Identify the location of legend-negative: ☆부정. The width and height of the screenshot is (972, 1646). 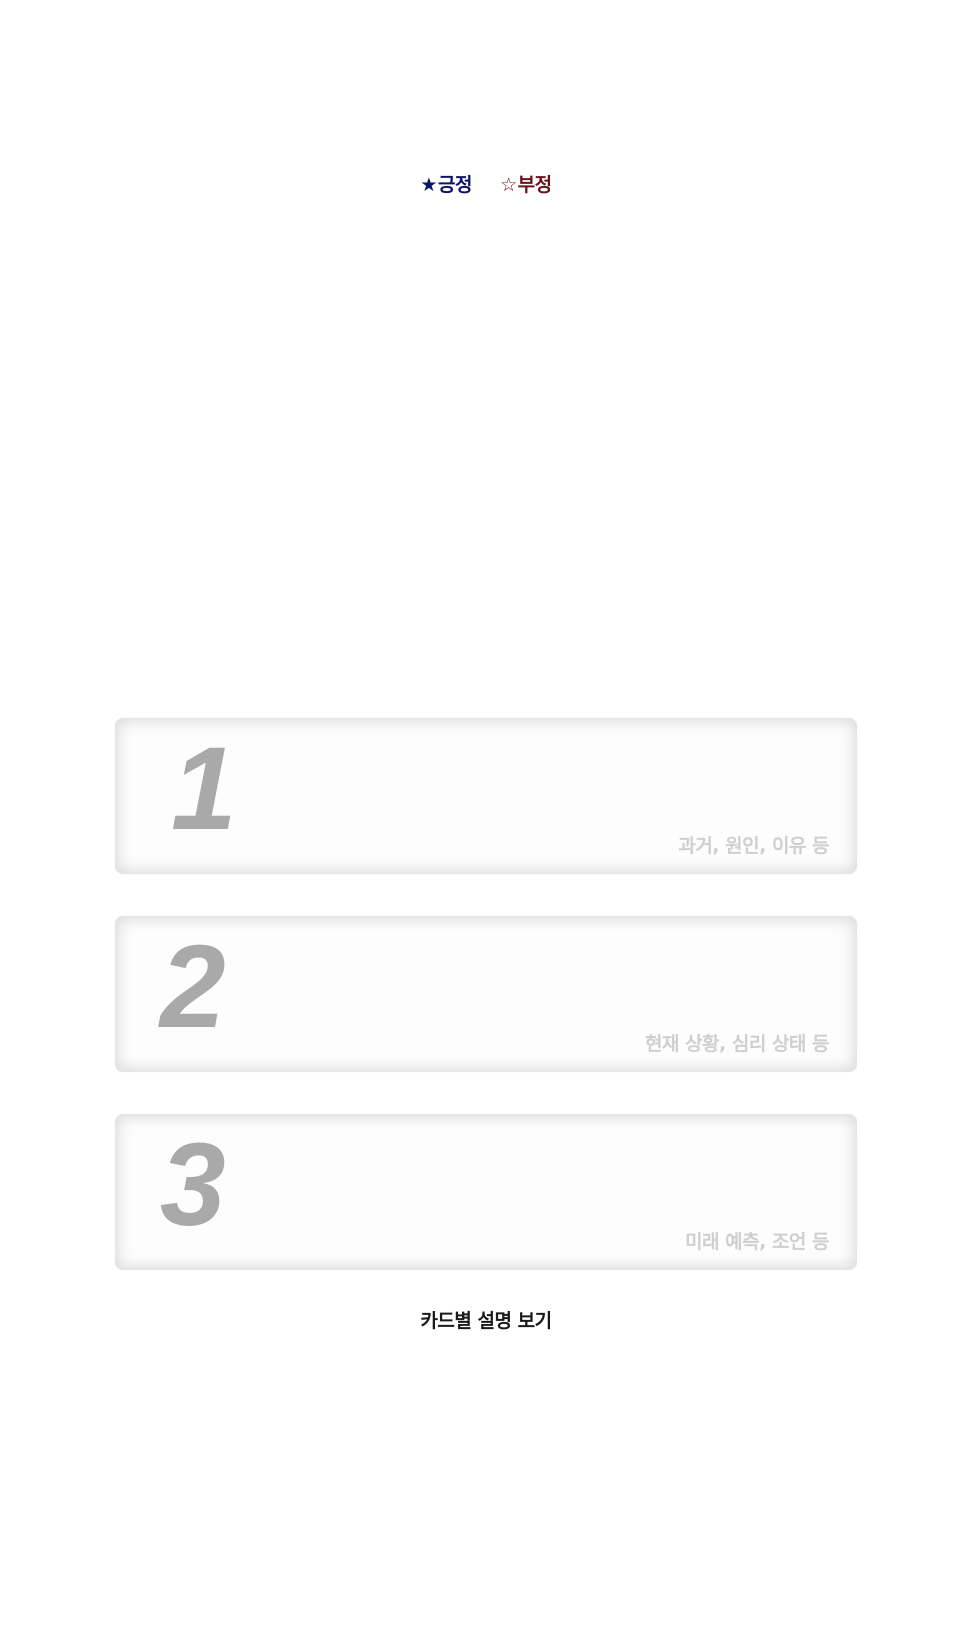
(526, 183).